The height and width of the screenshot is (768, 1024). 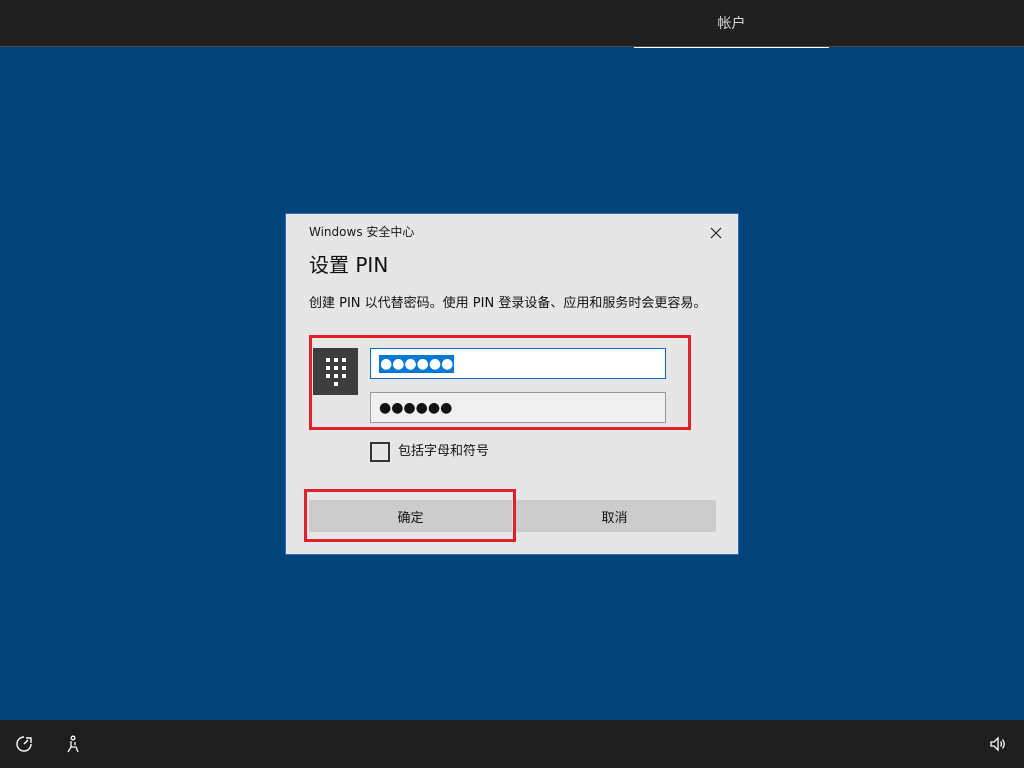 I want to click on include-letters-symbols-checkbox, so click(x=380, y=452).